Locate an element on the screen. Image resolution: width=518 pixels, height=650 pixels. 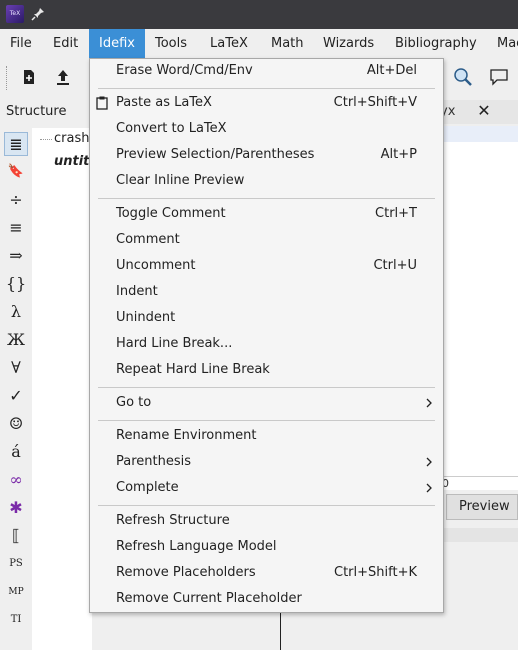
menu-tools: Tools is located at coordinates (171, 43).